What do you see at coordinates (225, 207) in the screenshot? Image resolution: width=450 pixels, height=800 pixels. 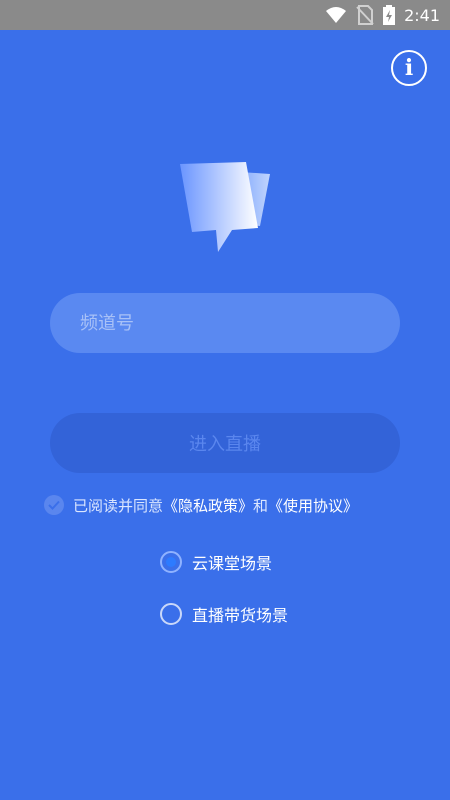 I see `chat-bubble-logo-icon` at bounding box center [225, 207].